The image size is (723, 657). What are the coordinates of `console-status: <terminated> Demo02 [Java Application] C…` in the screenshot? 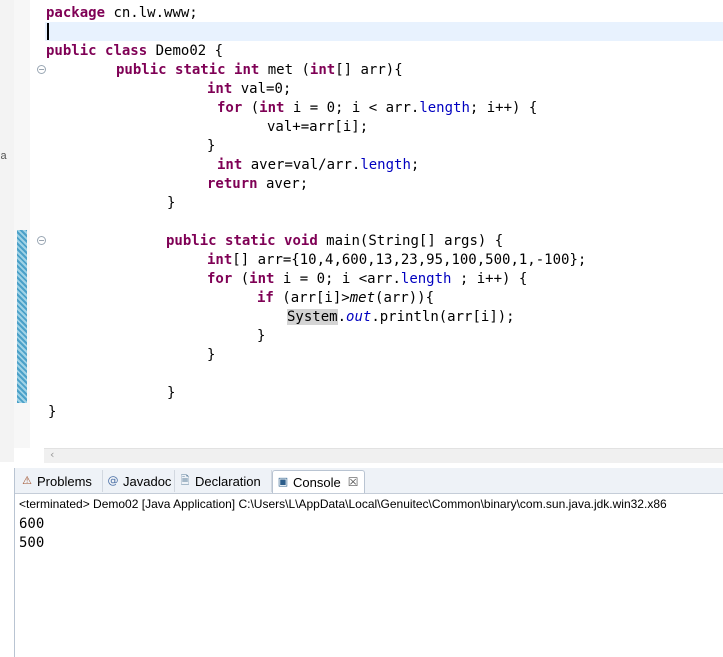 It's located at (343, 504).